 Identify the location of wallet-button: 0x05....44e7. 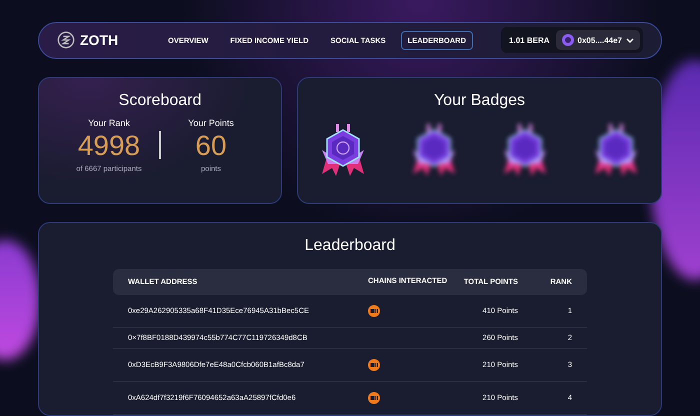
(598, 40).